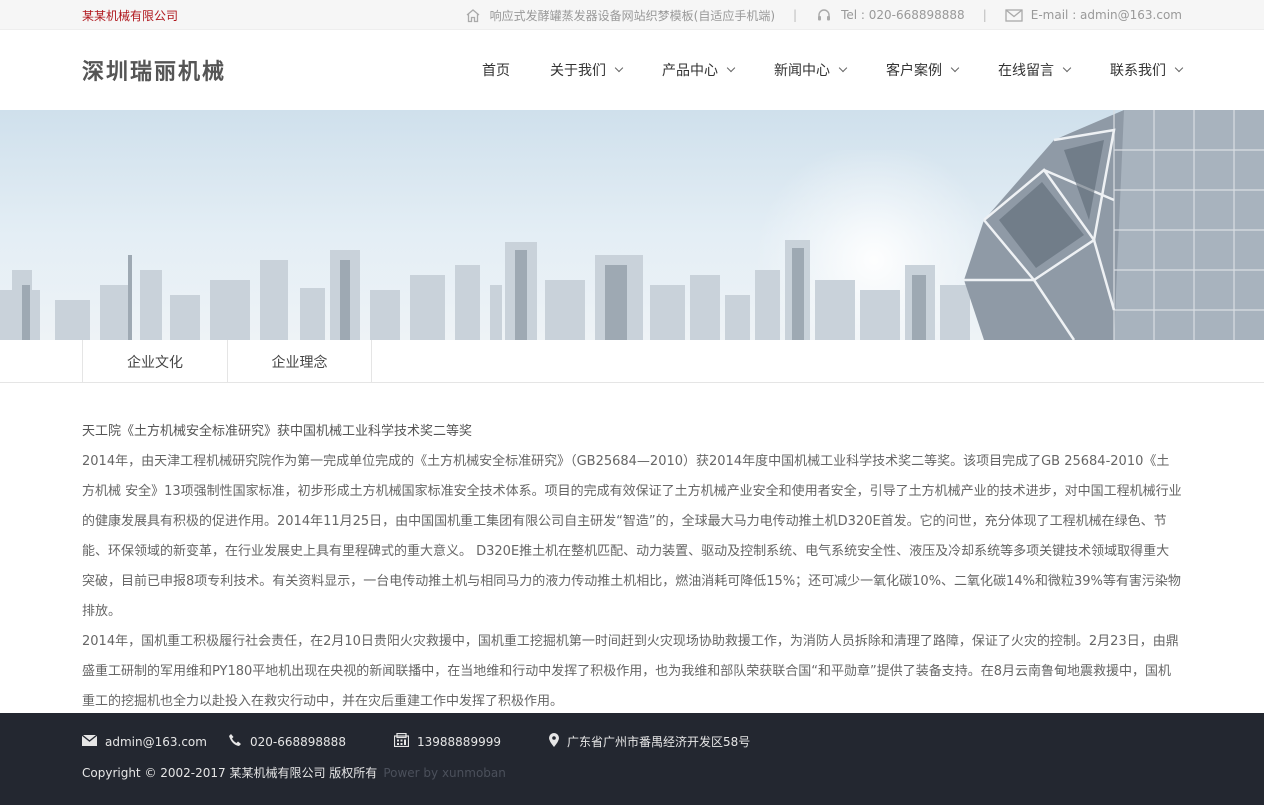 This screenshot has height=805, width=1264. I want to click on footer-email: admin@163.com, so click(154, 741).